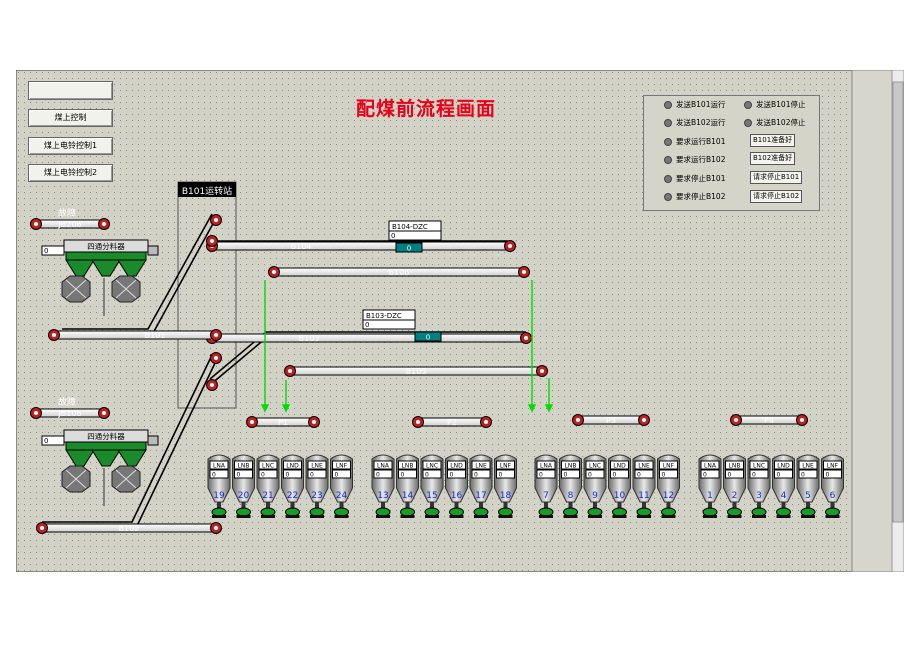  What do you see at coordinates (219, 496) in the screenshot?
I see `bunker-number: 19` at bounding box center [219, 496].